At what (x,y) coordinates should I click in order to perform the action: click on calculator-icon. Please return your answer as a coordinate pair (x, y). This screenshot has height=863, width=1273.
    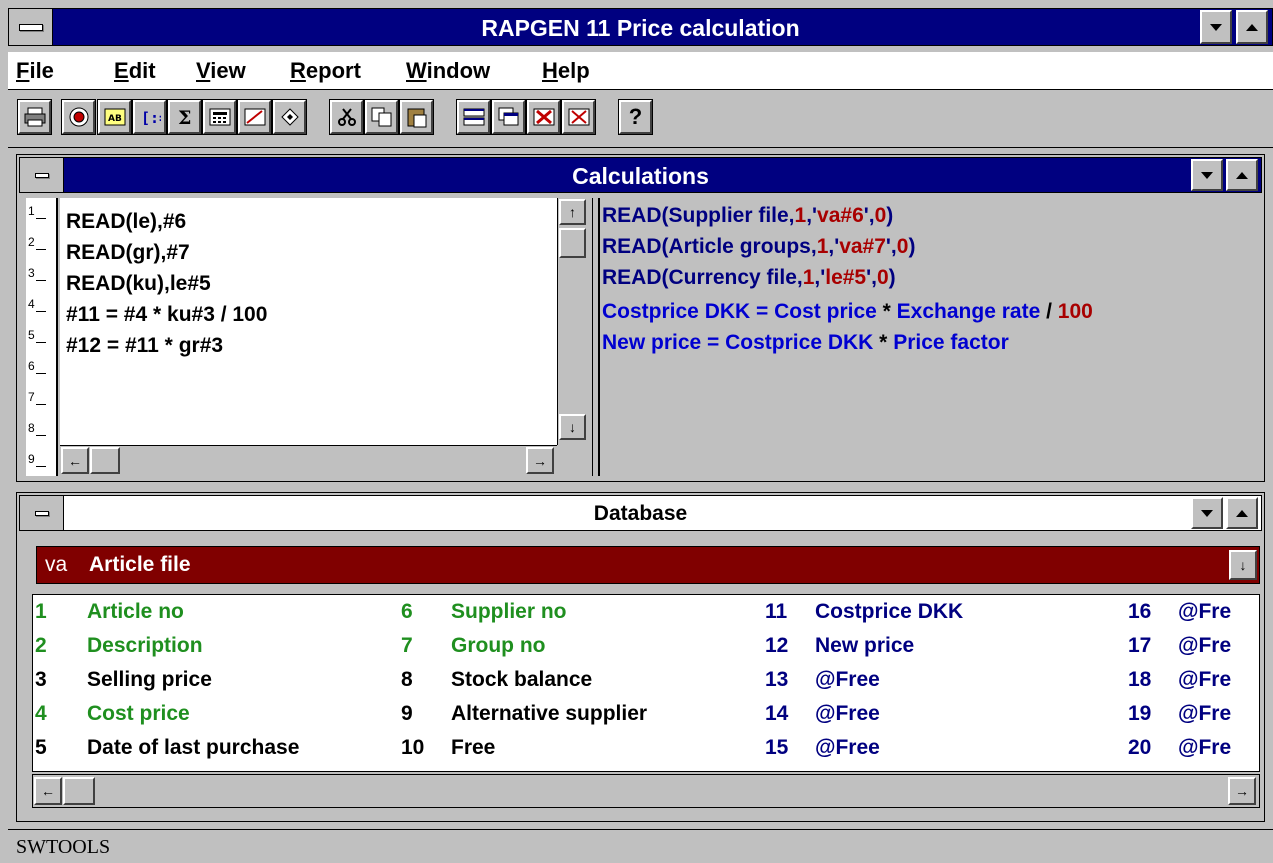
    Looking at the image, I should click on (219, 117).